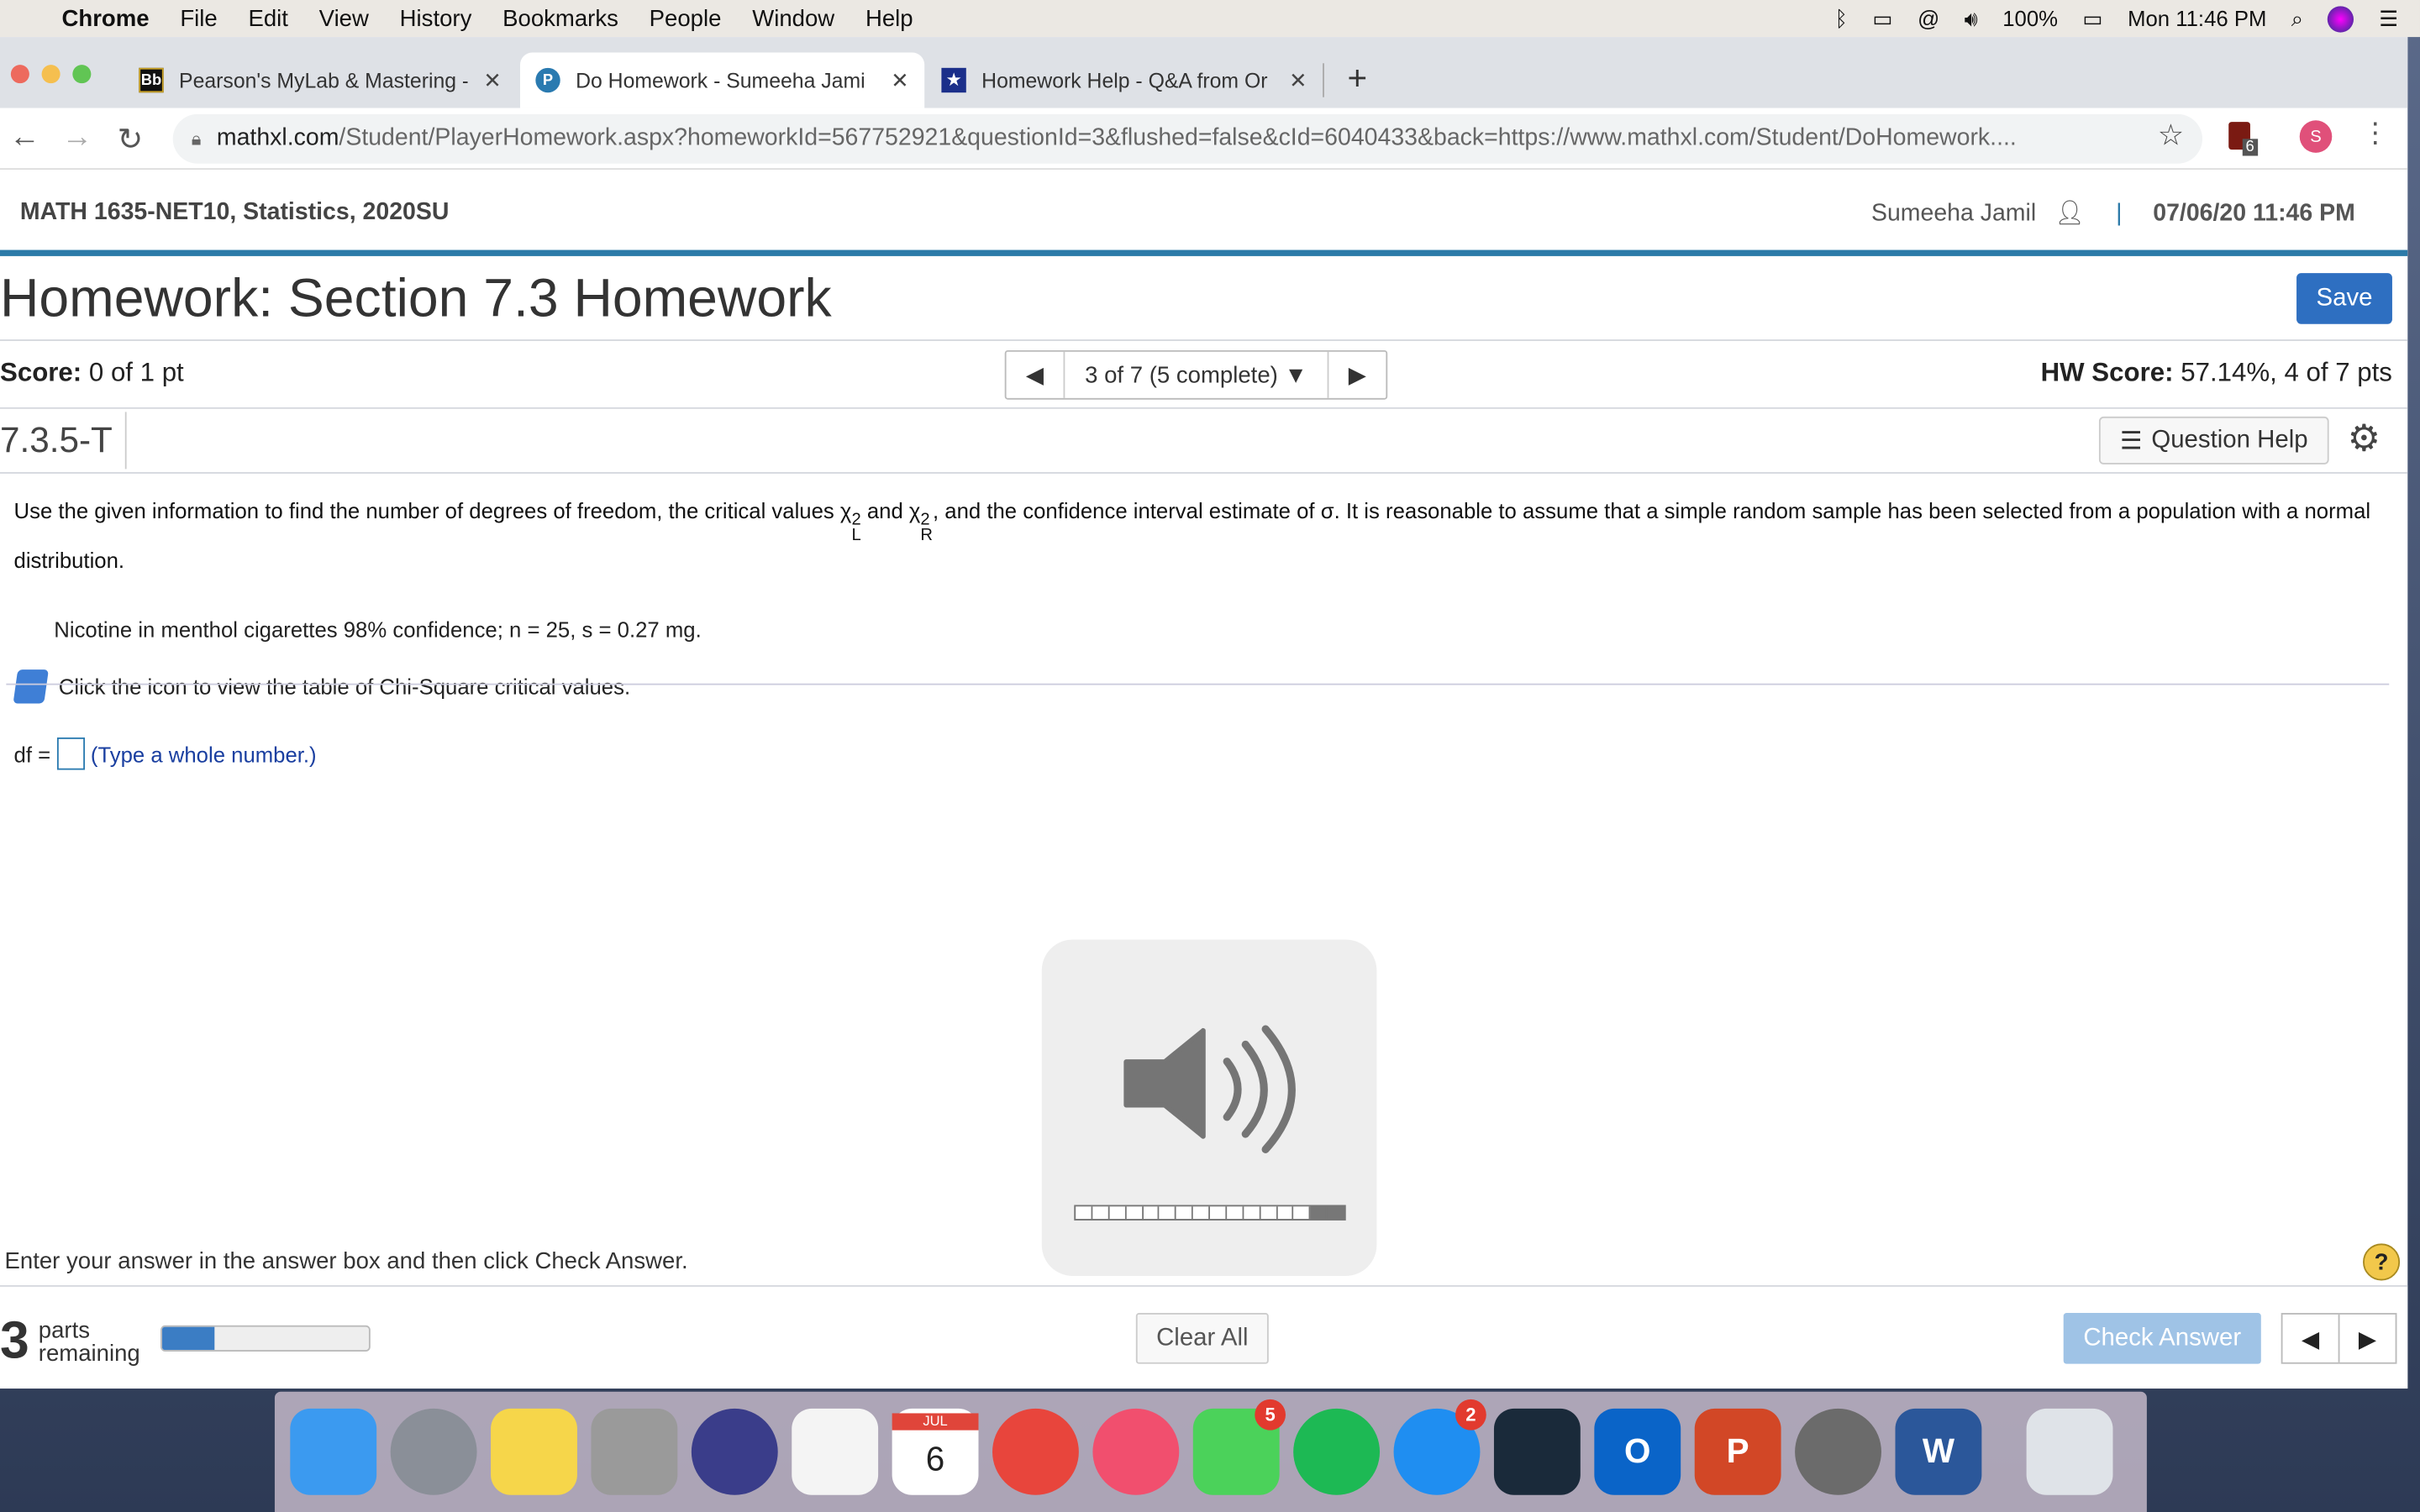  I want to click on minimize-window-button, so click(51, 74).